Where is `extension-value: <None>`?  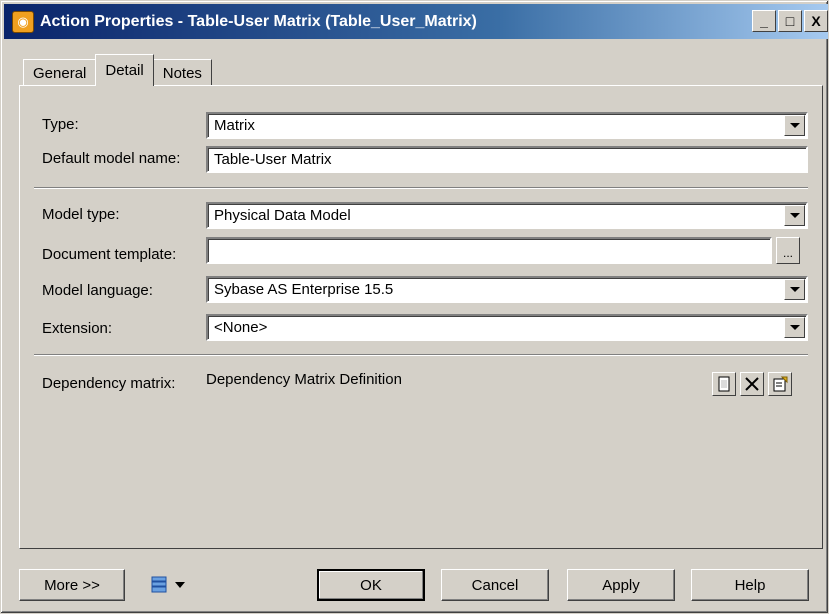 extension-value: <None> is located at coordinates (241, 327).